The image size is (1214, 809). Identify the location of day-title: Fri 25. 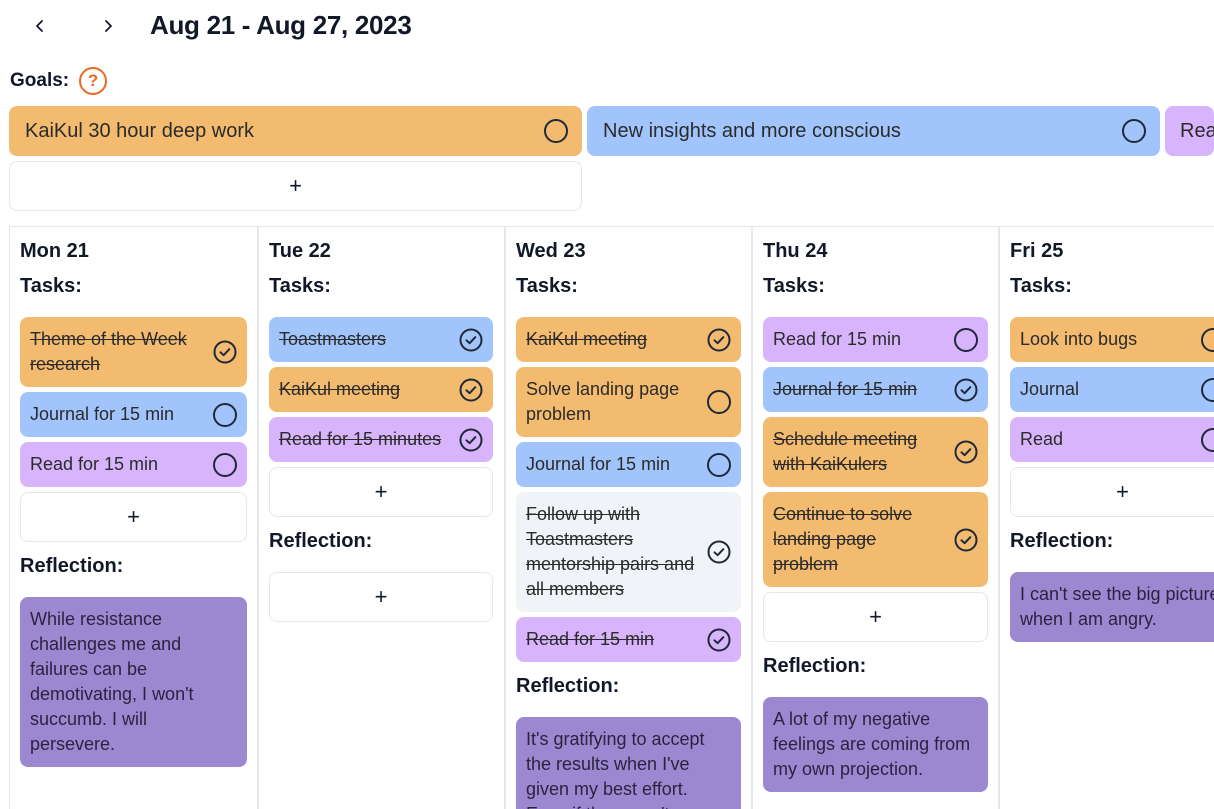
(1037, 251).